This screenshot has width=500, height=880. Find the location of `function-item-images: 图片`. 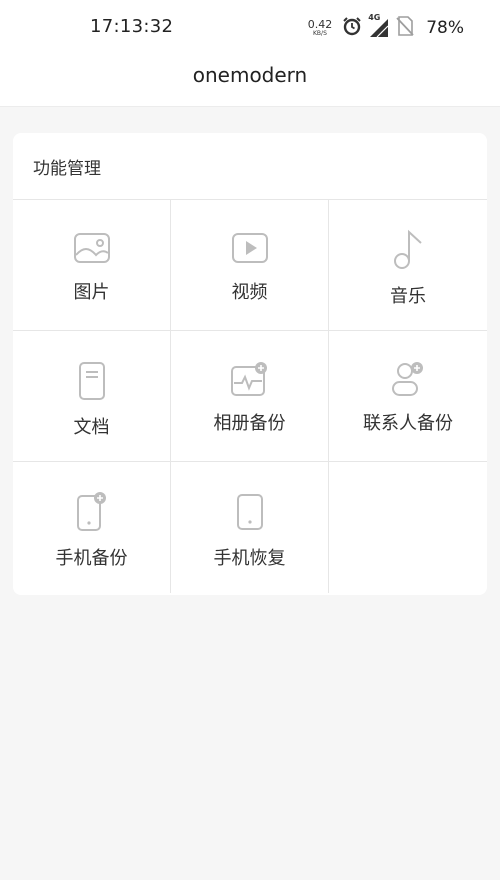

function-item-images: 图片 is located at coordinates (92, 265).